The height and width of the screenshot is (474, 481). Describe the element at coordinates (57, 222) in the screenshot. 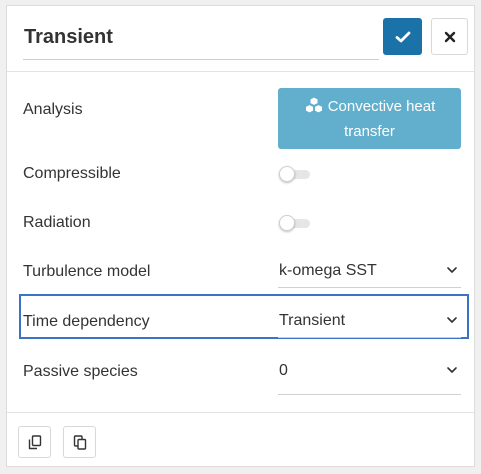

I see `radiation-label: Radiation` at that location.